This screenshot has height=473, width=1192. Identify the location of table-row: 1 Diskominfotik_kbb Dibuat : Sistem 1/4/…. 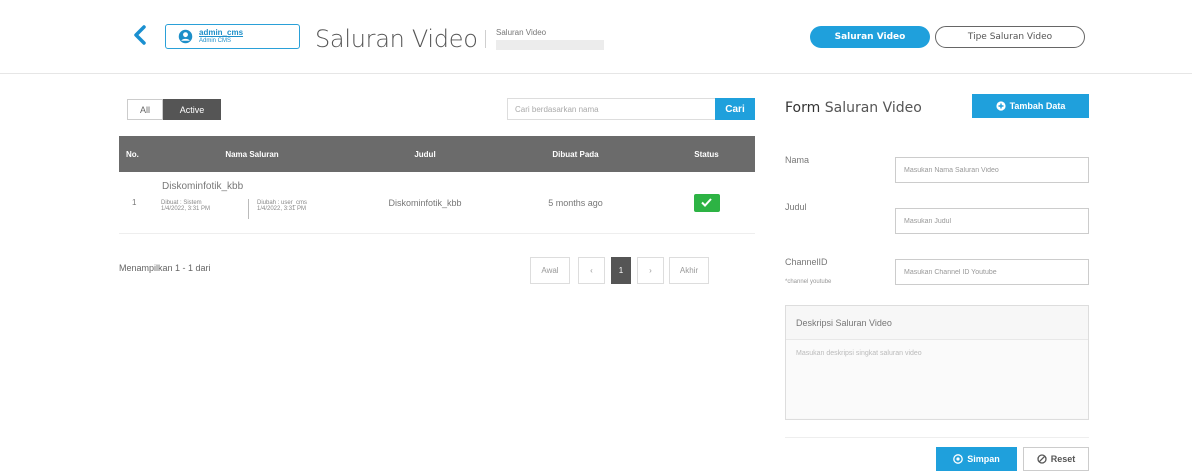
(437, 203).